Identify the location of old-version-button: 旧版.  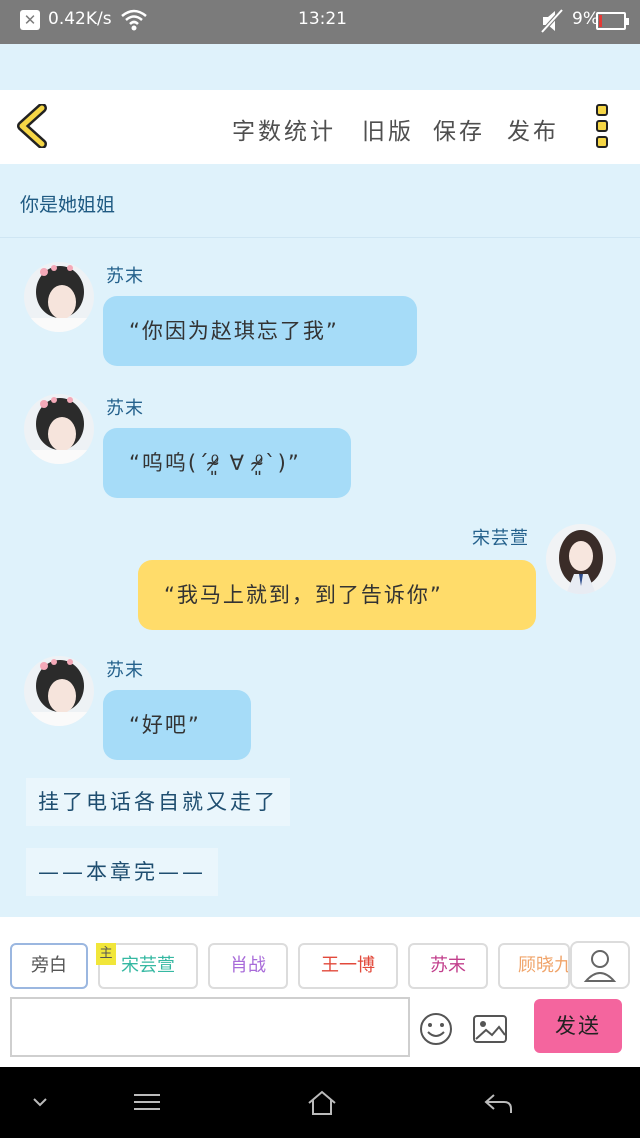
(388, 129).